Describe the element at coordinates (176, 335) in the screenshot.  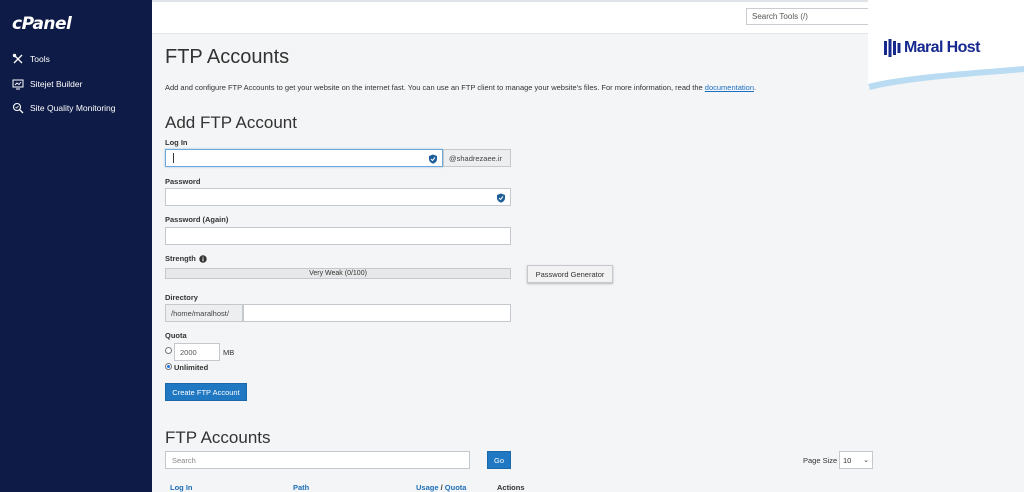
I see `quota-label: Quota` at that location.